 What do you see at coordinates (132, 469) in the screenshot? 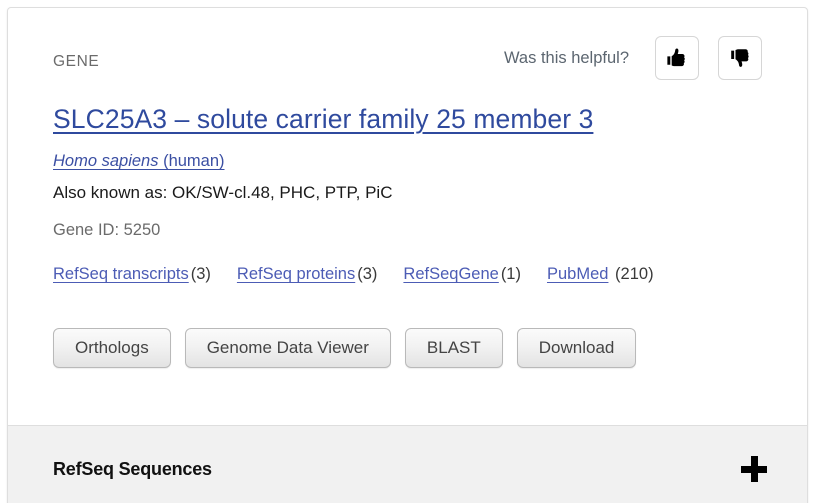
I see `accordion-title: RefSeq Sequences` at bounding box center [132, 469].